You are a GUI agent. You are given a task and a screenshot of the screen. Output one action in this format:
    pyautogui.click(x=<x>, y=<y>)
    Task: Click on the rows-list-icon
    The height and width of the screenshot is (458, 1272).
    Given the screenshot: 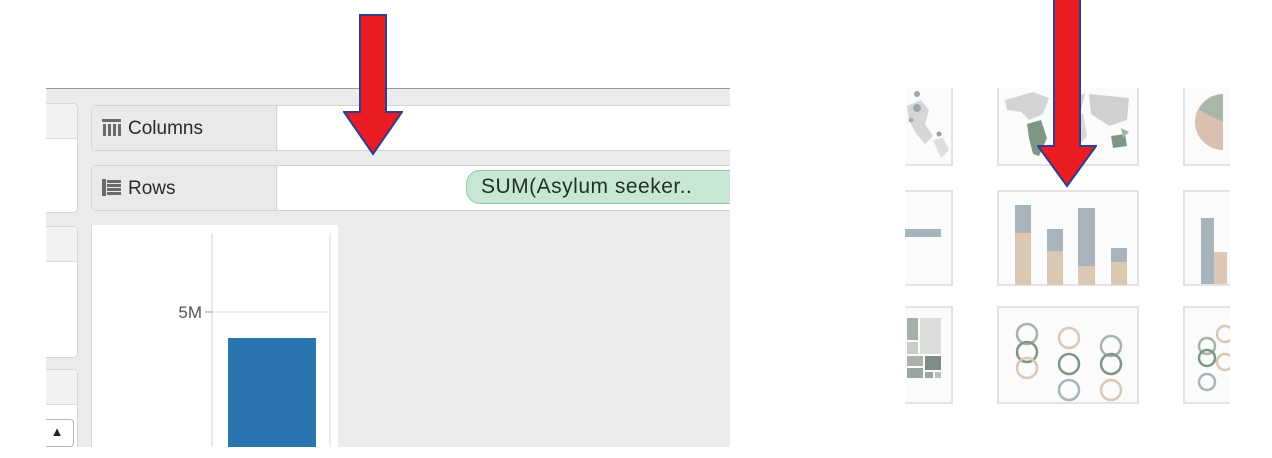 What is the action you would take?
    pyautogui.click(x=111, y=187)
    